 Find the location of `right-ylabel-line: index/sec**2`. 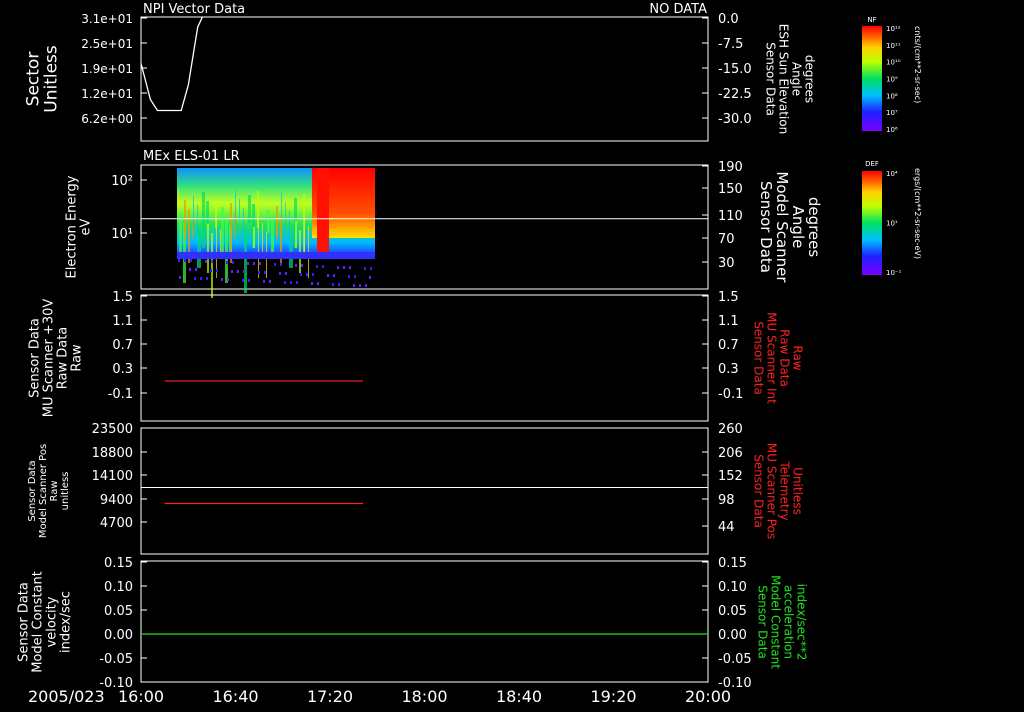

right-ylabel-line: index/sec**2 is located at coordinates (802, 622).